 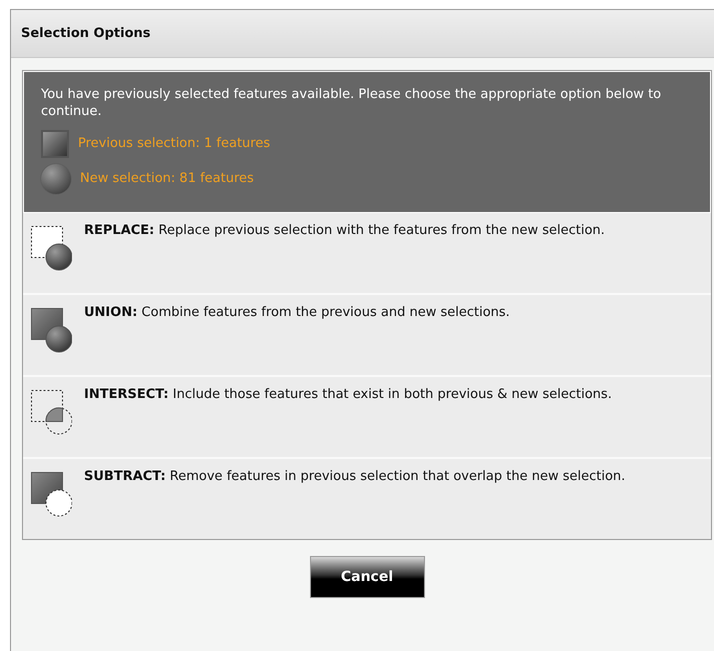 I want to click on option-row: REPLACE: Replace previous selection with the features from the new selection., so click(x=367, y=254).